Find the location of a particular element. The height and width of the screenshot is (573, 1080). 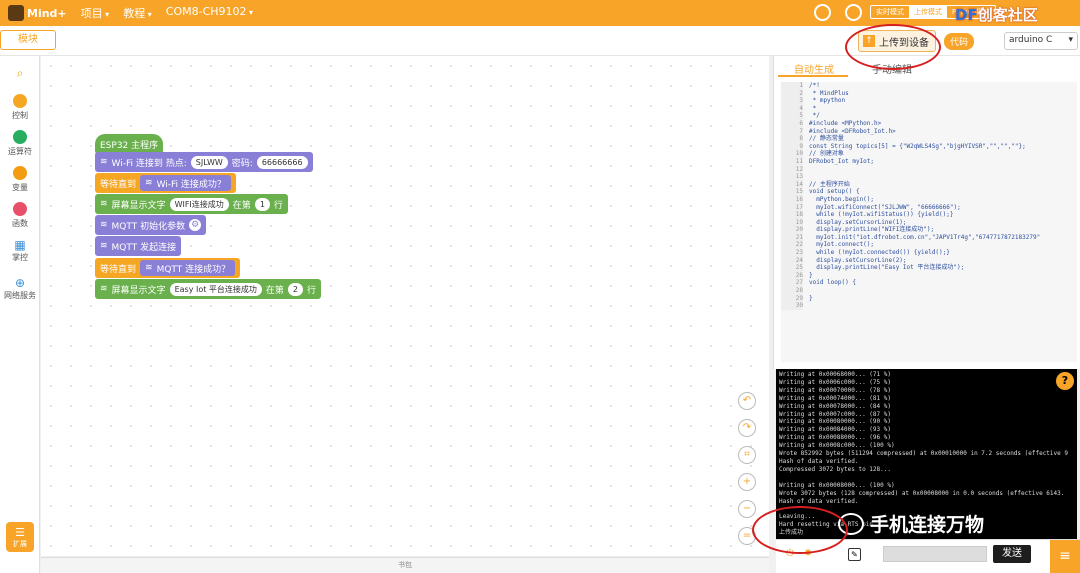

mqtt-connected-label: MQTT 连接成功？ is located at coordinates (193, 269).